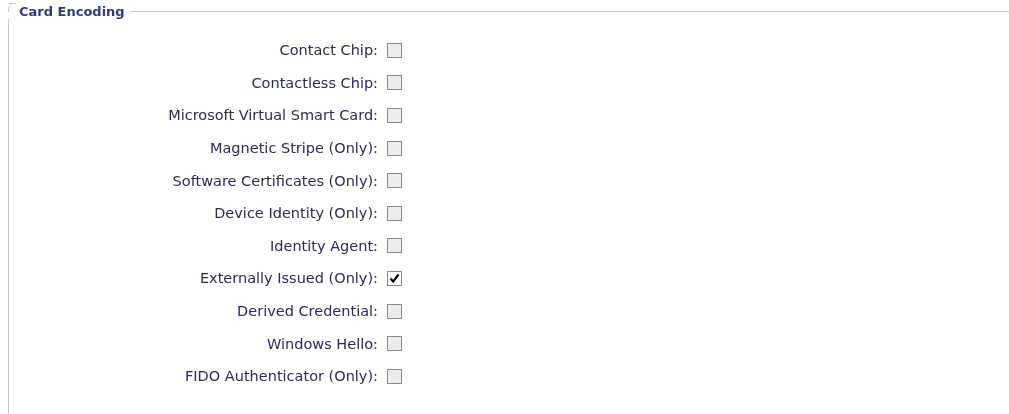 The height and width of the screenshot is (414, 1009). Describe the element at coordinates (274, 180) in the screenshot. I see `option-label: Software Certificates (Only):` at that location.